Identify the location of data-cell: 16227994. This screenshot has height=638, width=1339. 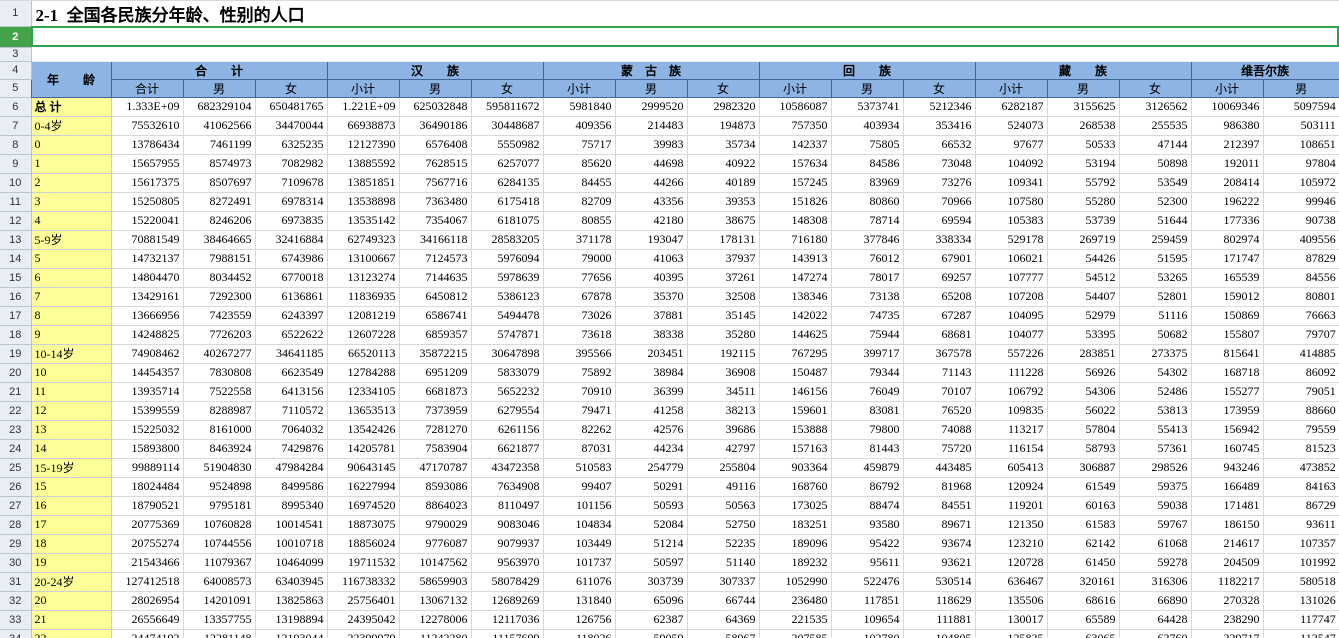
(363, 486).